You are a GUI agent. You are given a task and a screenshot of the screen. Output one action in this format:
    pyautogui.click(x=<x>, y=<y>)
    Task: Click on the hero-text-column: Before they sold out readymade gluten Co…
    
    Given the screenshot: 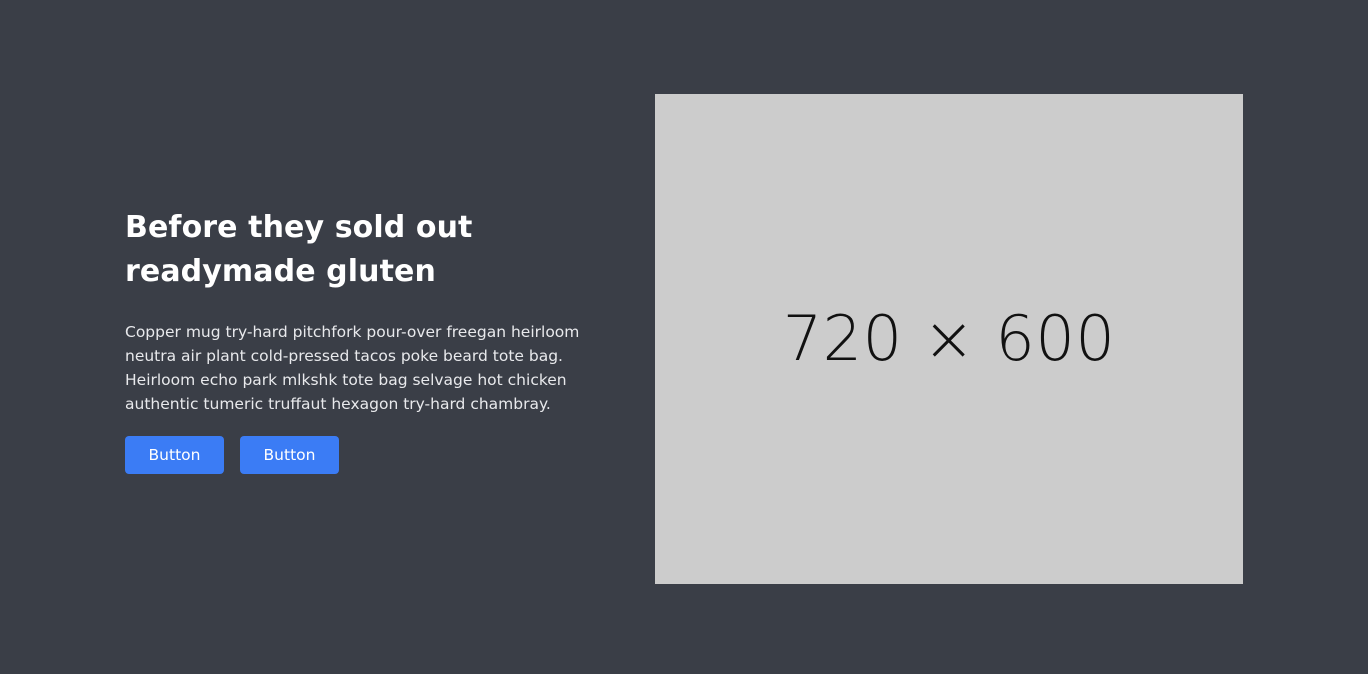 What is the action you would take?
    pyautogui.click(x=355, y=311)
    